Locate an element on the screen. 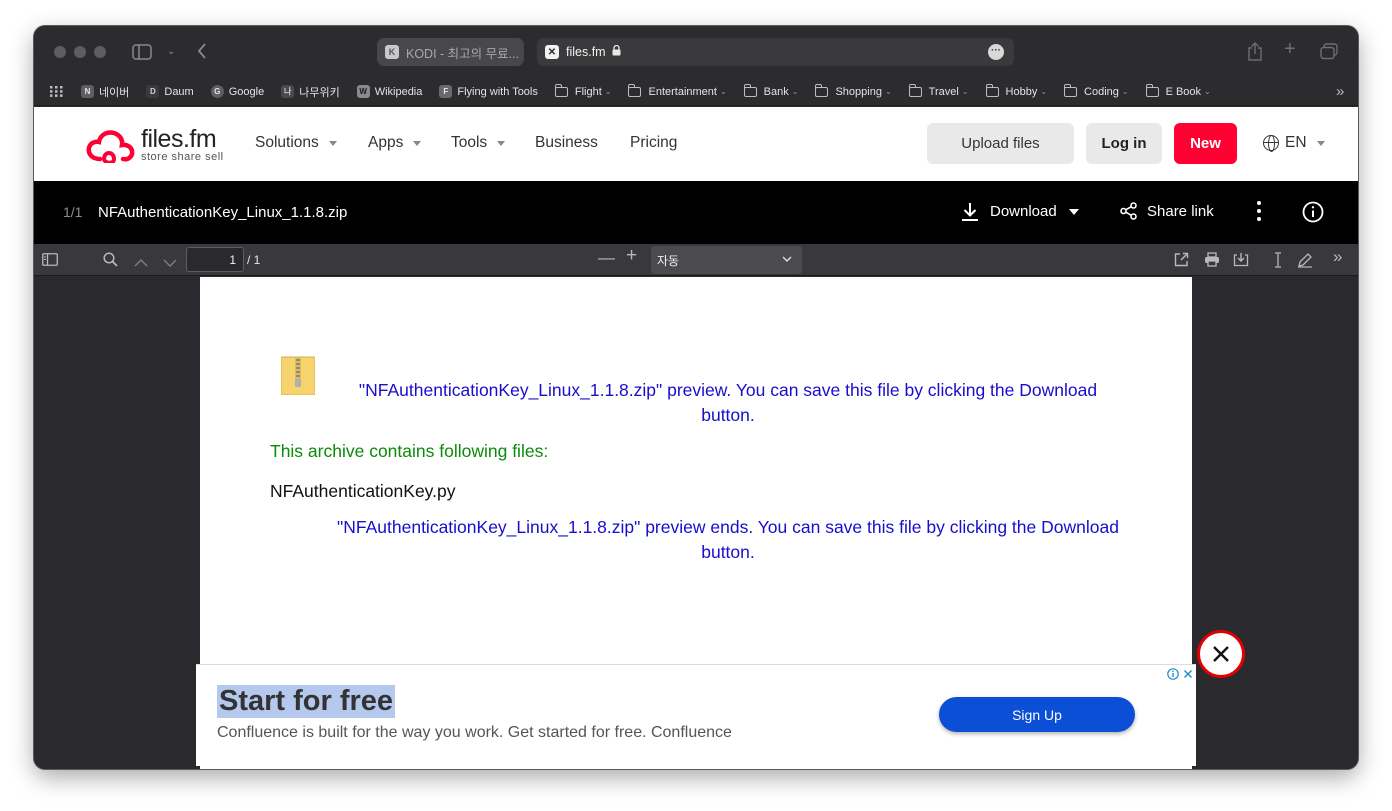  share-icon is located at coordinates (1255, 52).